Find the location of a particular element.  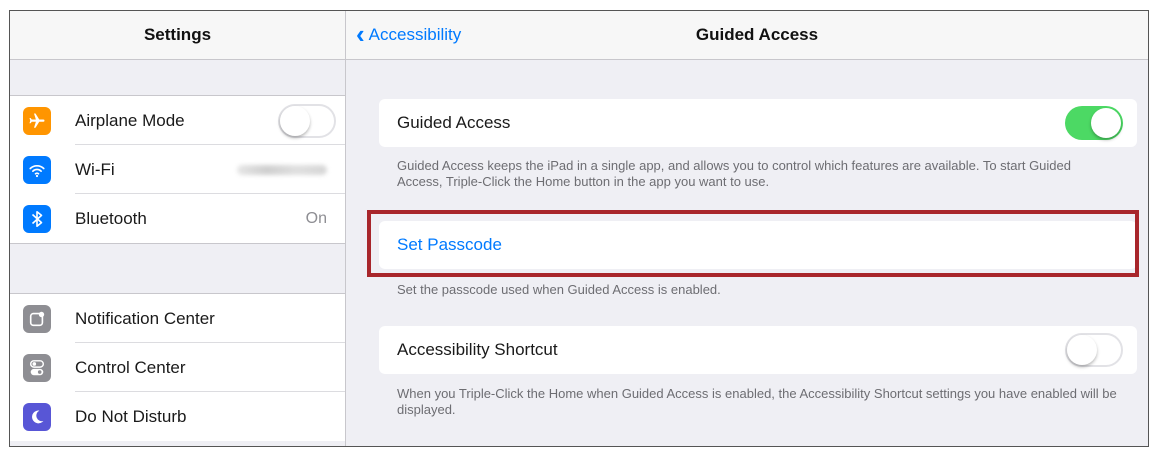

control-center-icon is located at coordinates (37, 367).